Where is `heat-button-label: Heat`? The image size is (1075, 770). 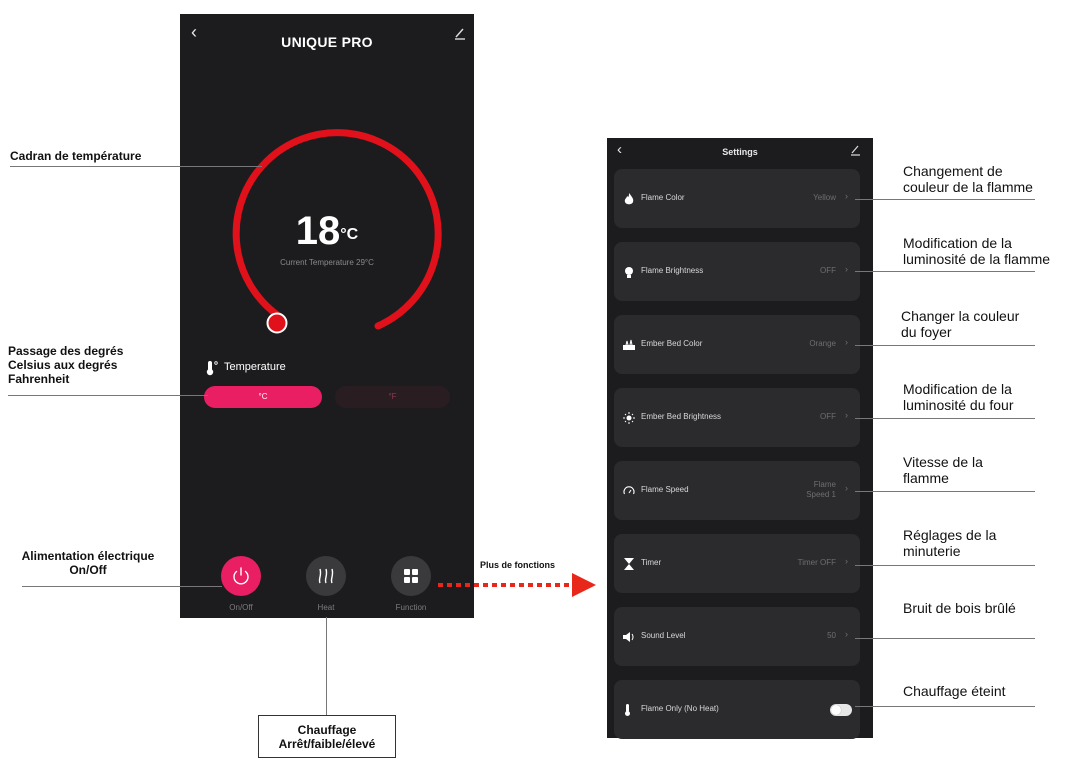 heat-button-label: Heat is located at coordinates (326, 607).